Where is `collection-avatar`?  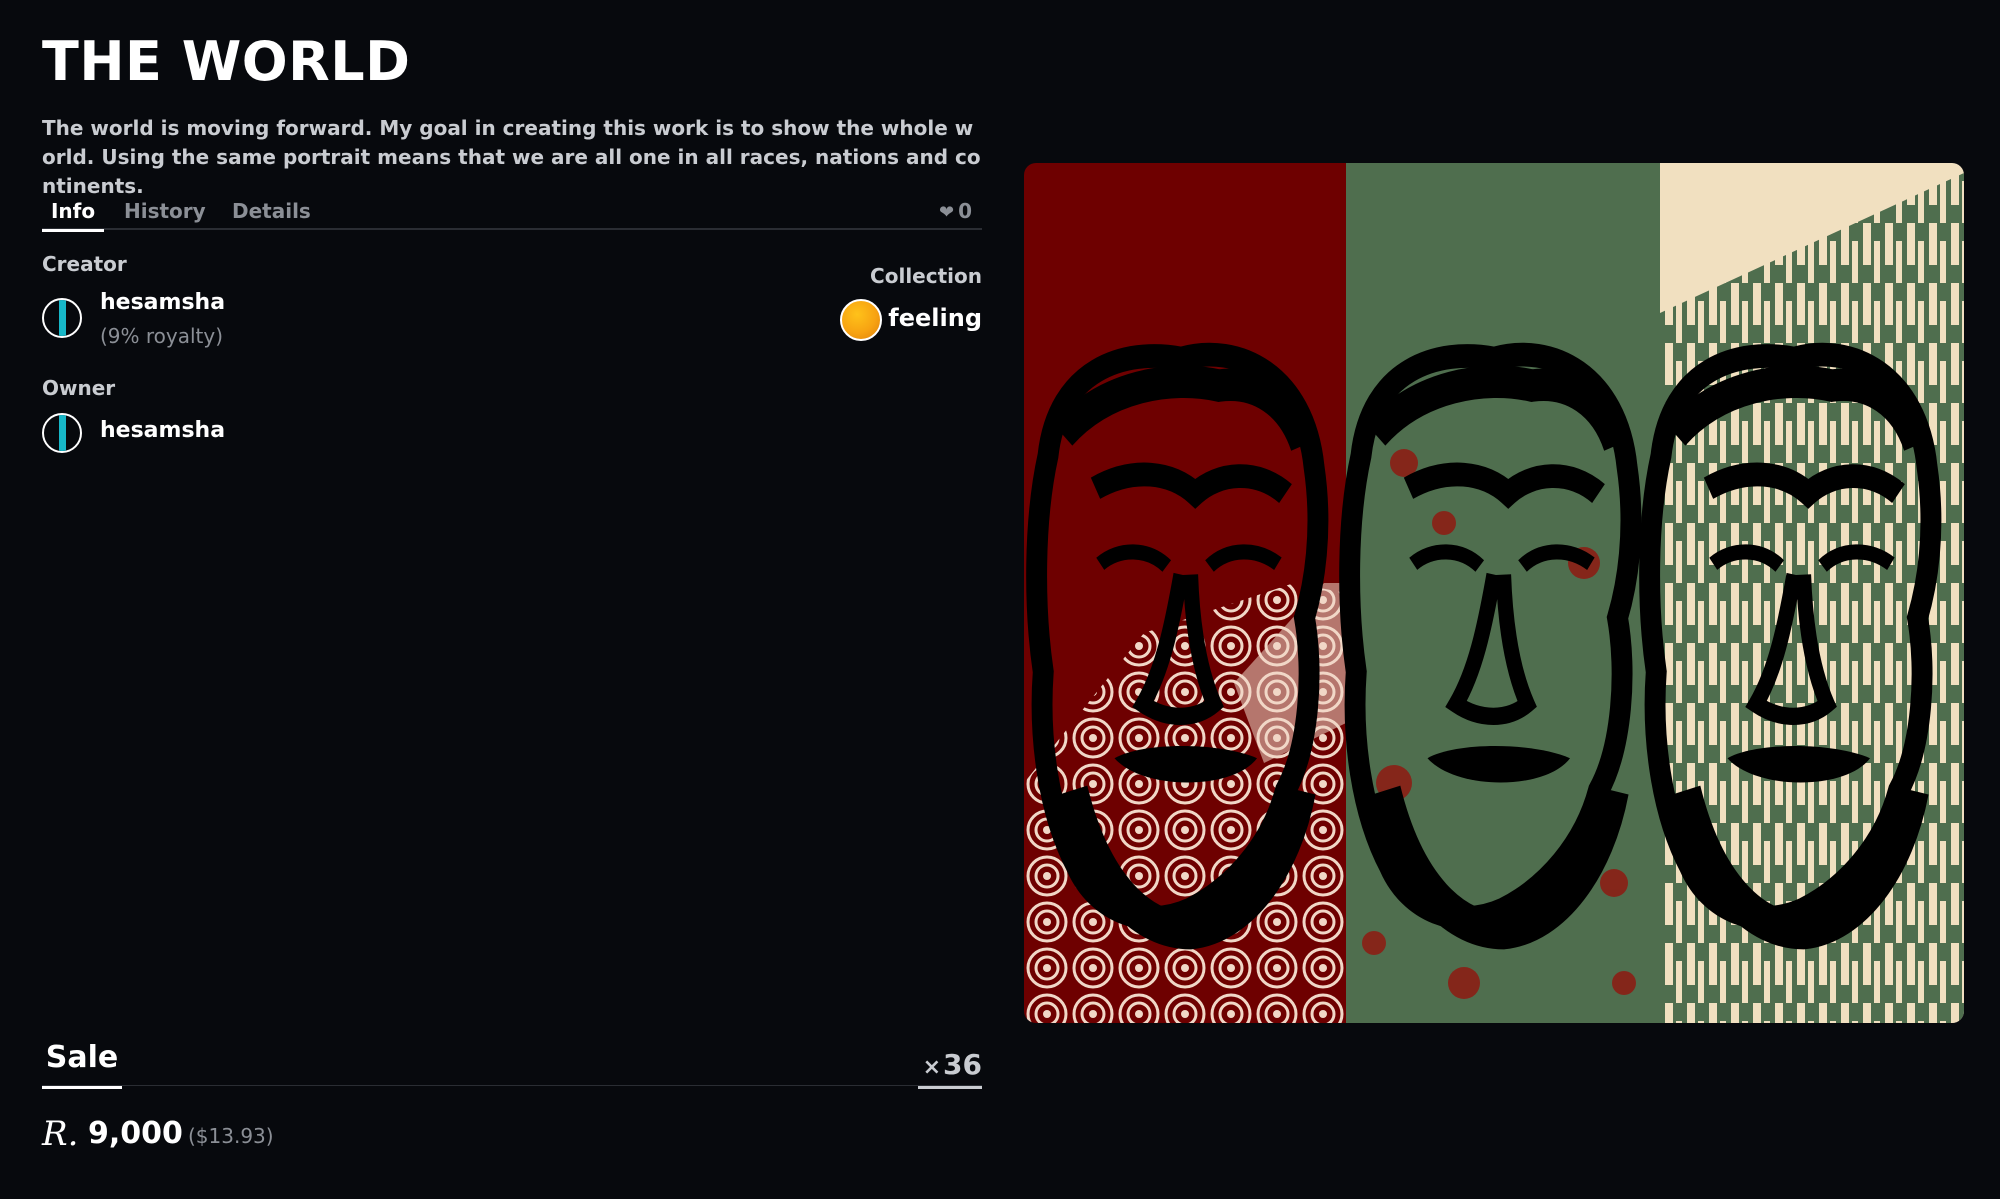
collection-avatar is located at coordinates (861, 320).